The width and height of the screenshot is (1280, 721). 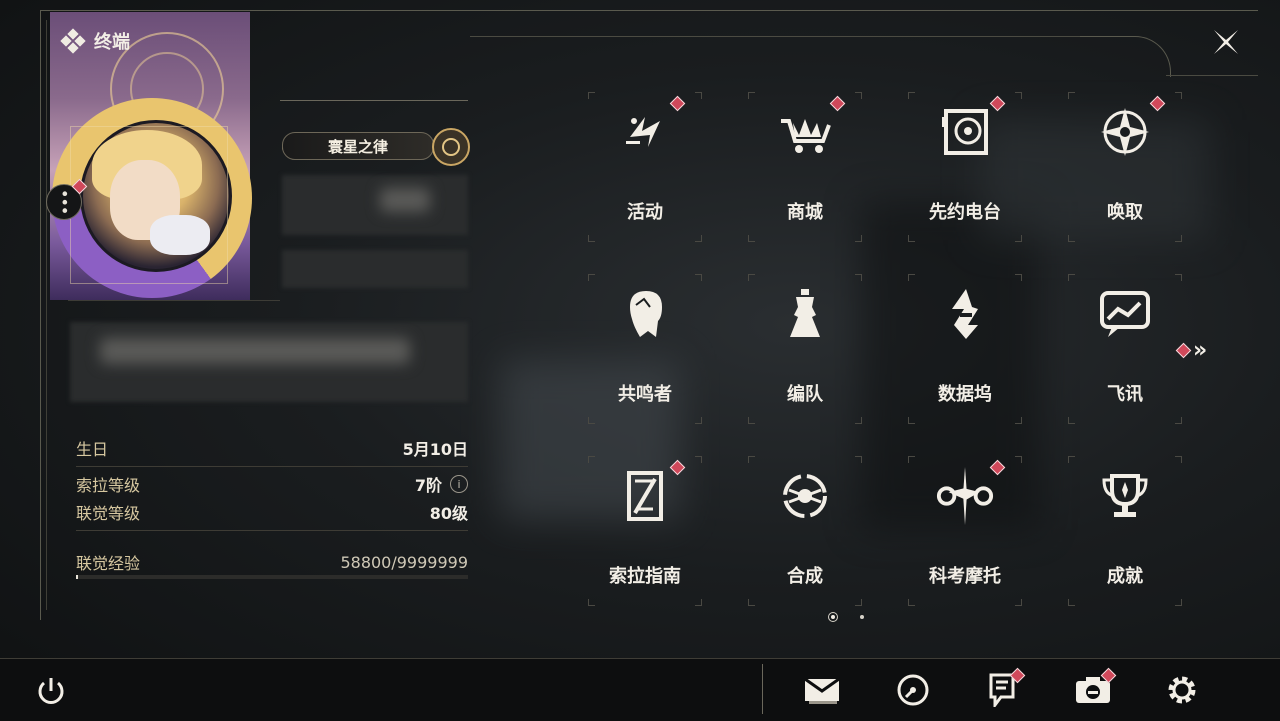 I want to click on mail-button, so click(x=822, y=690).